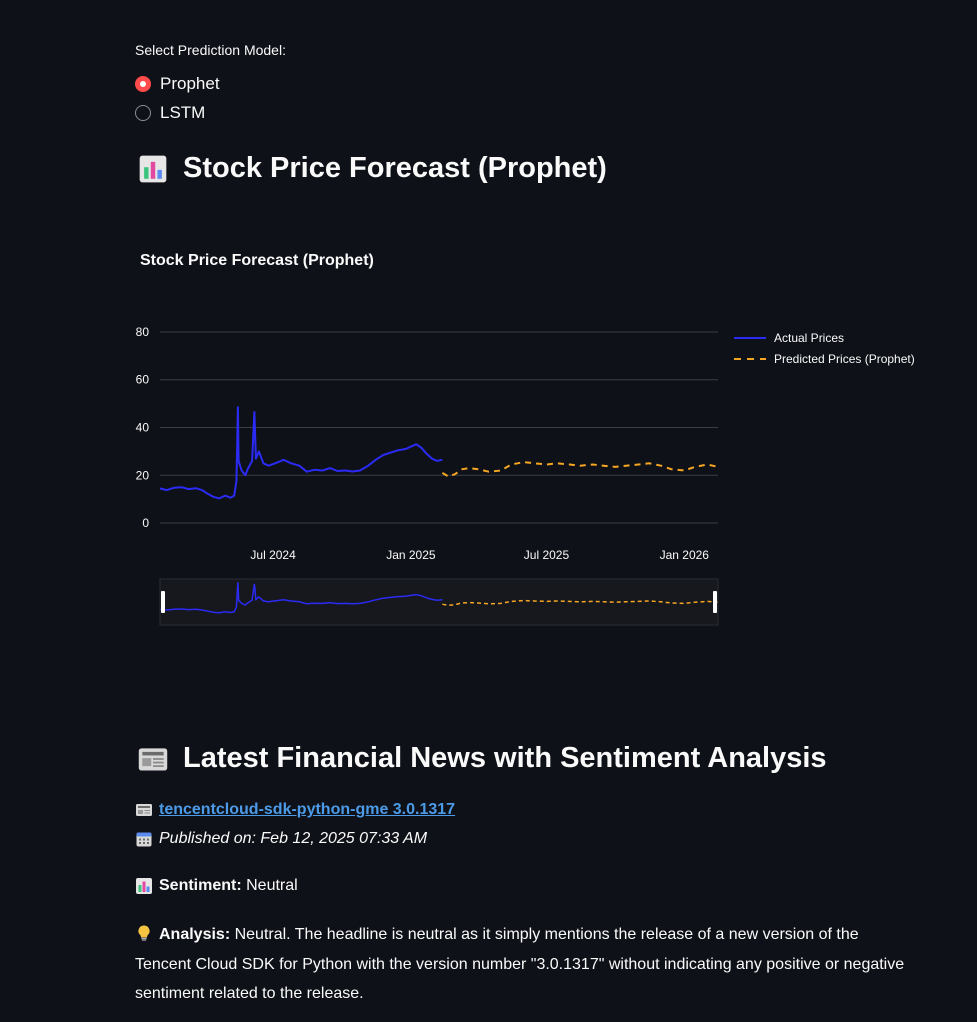 This screenshot has height=1022, width=977. What do you see at coordinates (715, 602) in the screenshot?
I see `range-slider-right-handle` at bounding box center [715, 602].